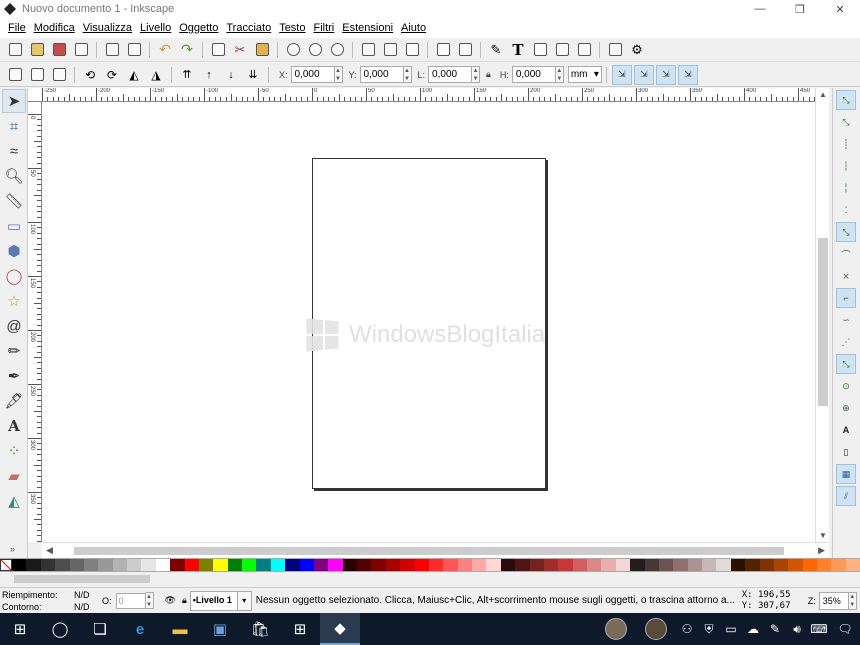 This screenshot has width=860, height=645. I want to click on spiral-tool-icon: @, so click(14, 326).